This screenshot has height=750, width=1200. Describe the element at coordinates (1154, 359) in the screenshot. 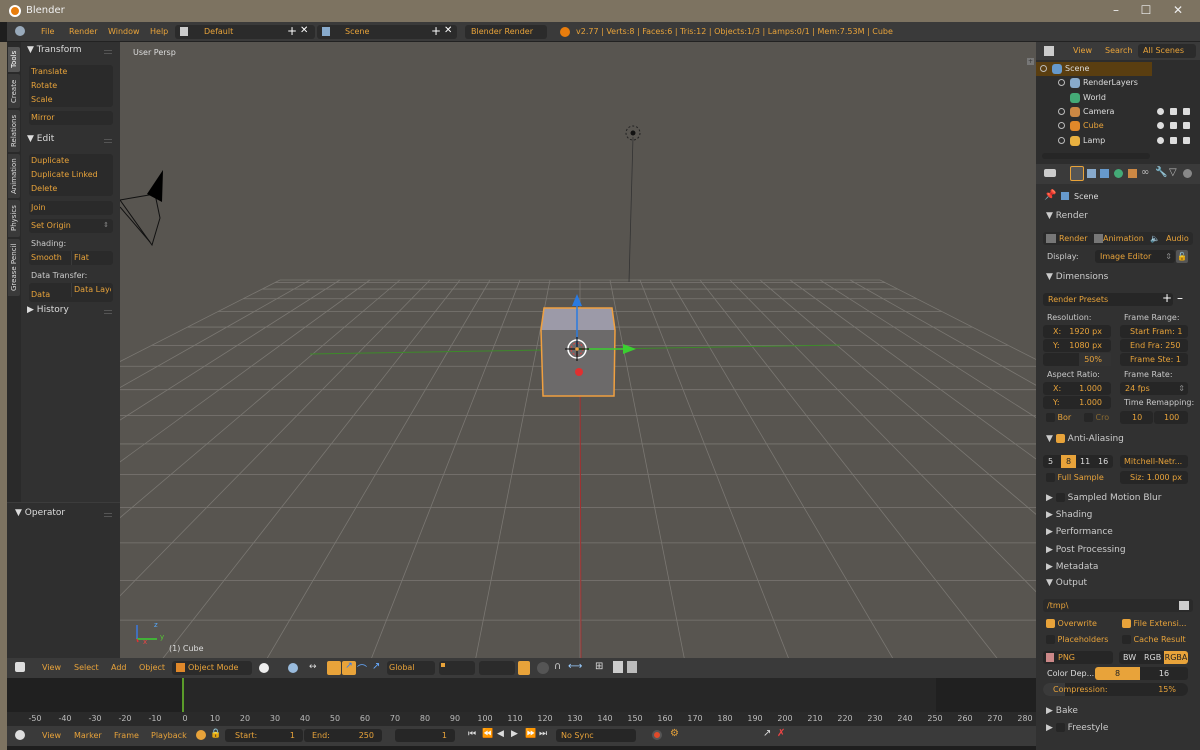

I see `frame-step-field: Frame Ste: 1` at that location.